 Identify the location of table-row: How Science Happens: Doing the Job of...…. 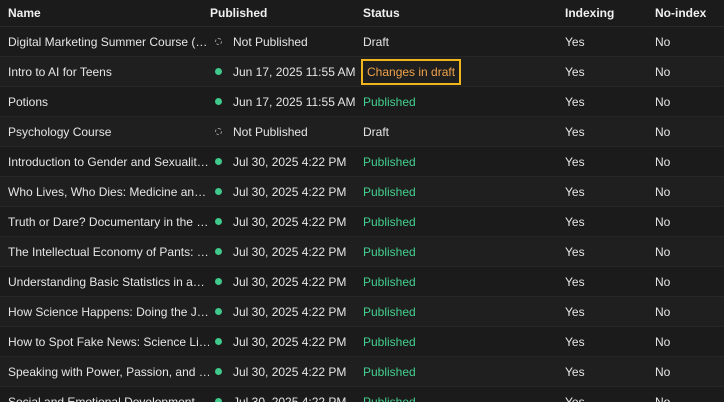
(362, 312).